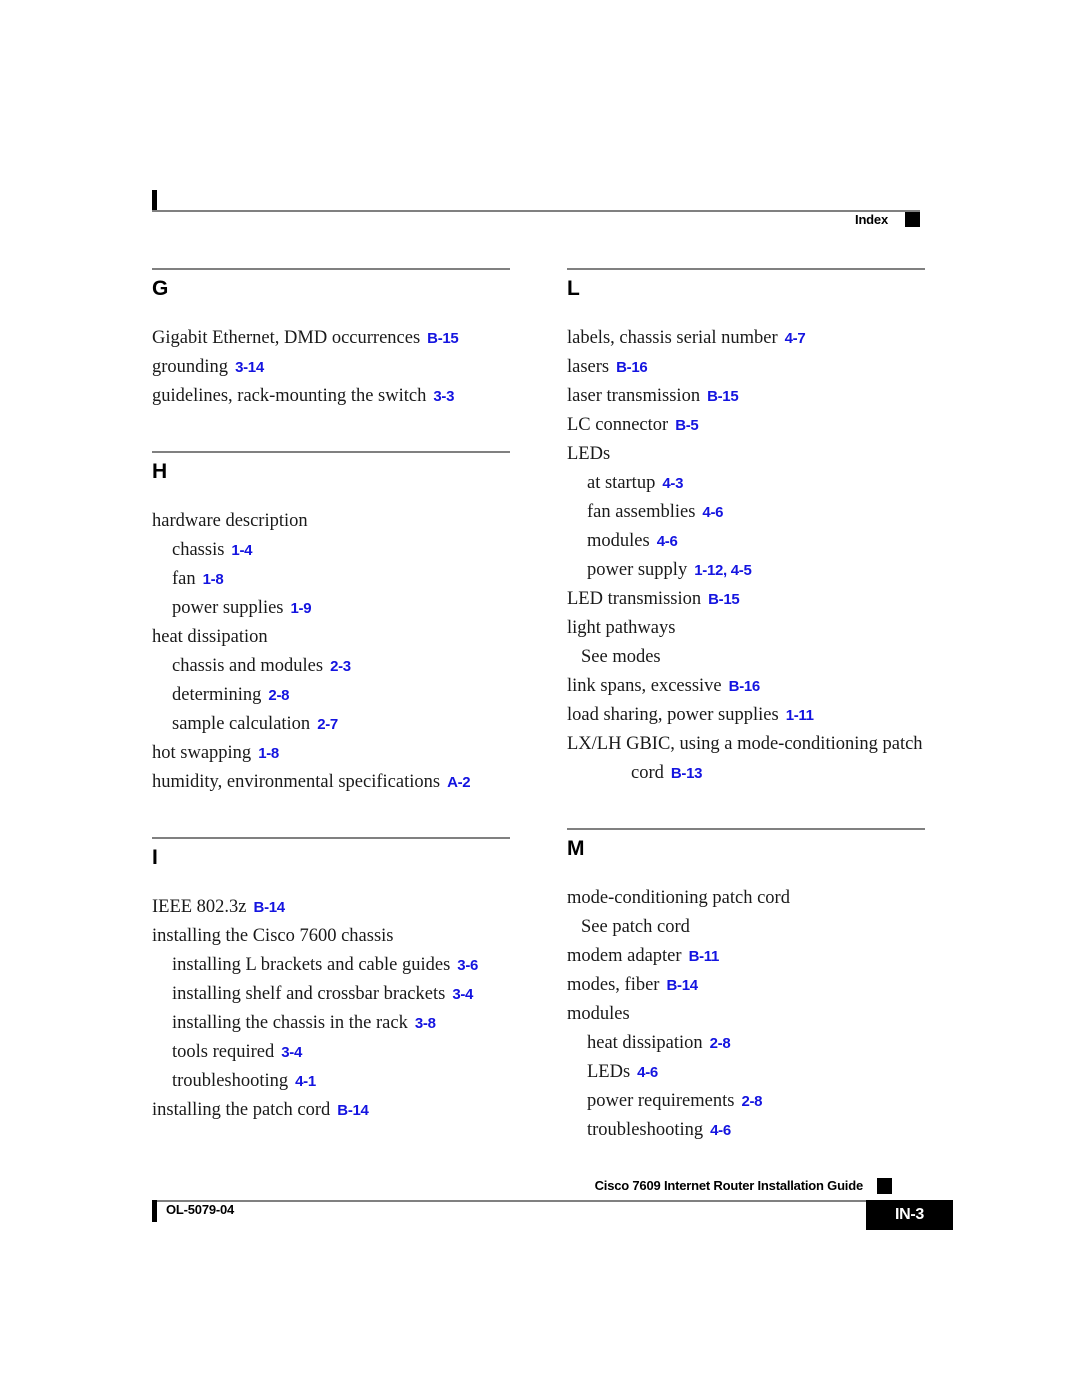 This screenshot has width=1080, height=1397. Describe the element at coordinates (425, 1023) in the screenshot. I see `index-page-reference: 3-8` at that location.